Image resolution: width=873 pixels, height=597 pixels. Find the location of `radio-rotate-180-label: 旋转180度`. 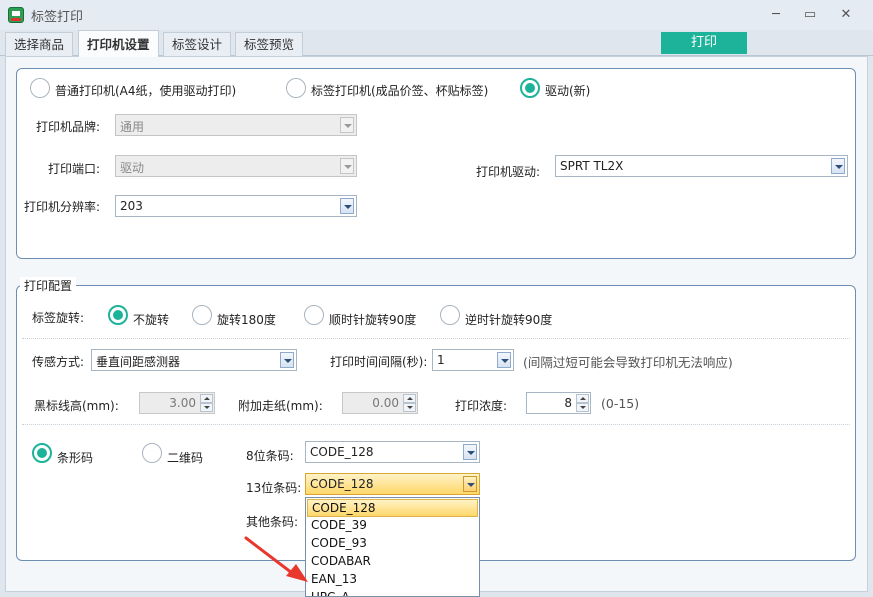

radio-rotate-180-label: 旋转180度 is located at coordinates (246, 320).